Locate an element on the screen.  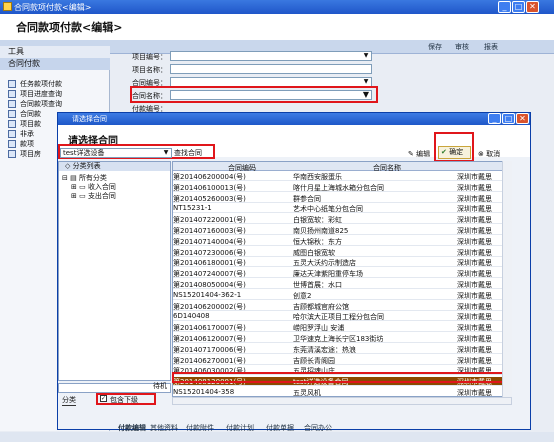
dialog-close-button: ✕ is located at coordinates (522, 118).